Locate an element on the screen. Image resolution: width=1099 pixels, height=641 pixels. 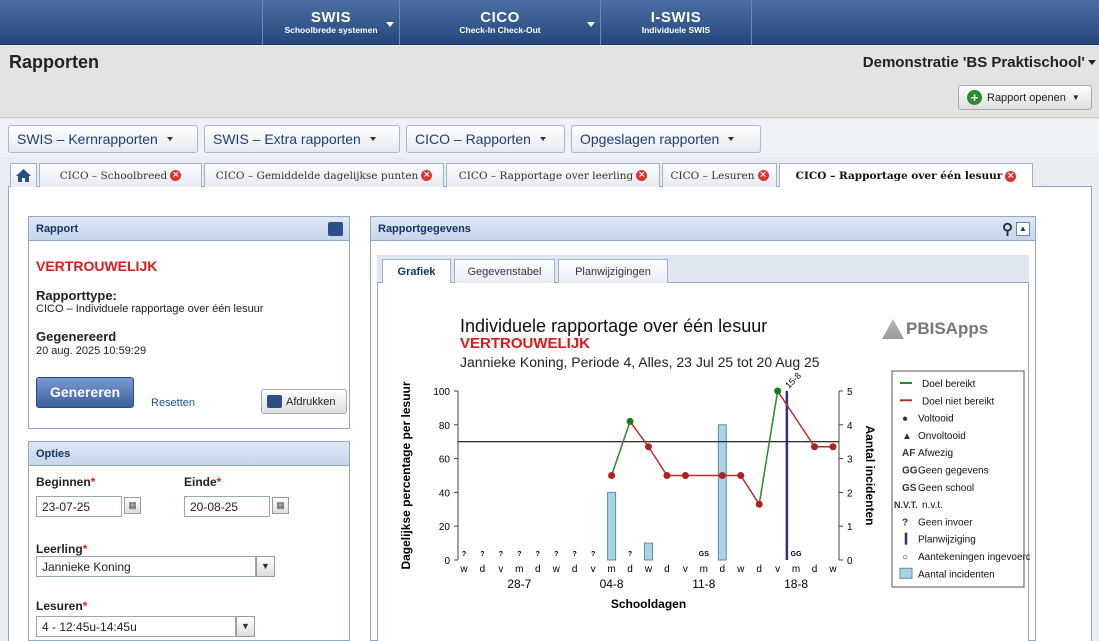
nav-swis-subtitle: Schoolbrede systemen is located at coordinates (331, 30).